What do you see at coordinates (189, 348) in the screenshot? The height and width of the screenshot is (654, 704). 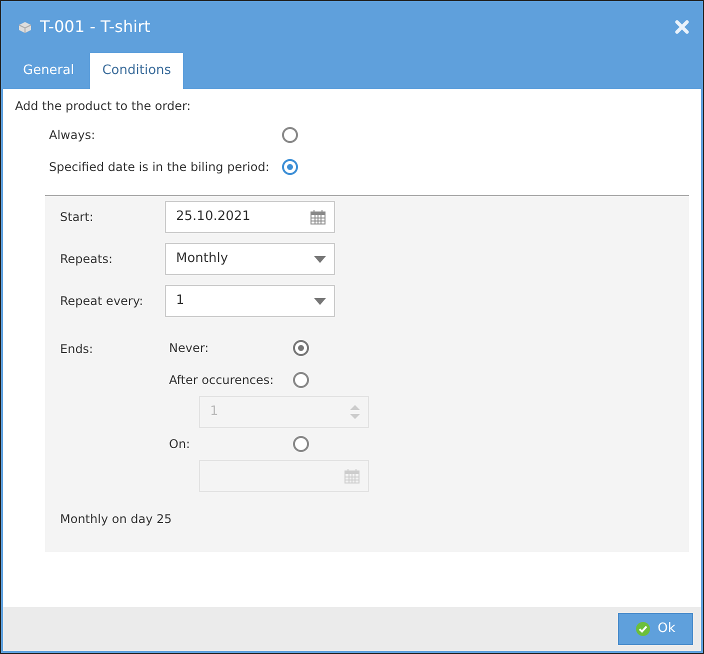 I see `option-label: Never:` at bounding box center [189, 348].